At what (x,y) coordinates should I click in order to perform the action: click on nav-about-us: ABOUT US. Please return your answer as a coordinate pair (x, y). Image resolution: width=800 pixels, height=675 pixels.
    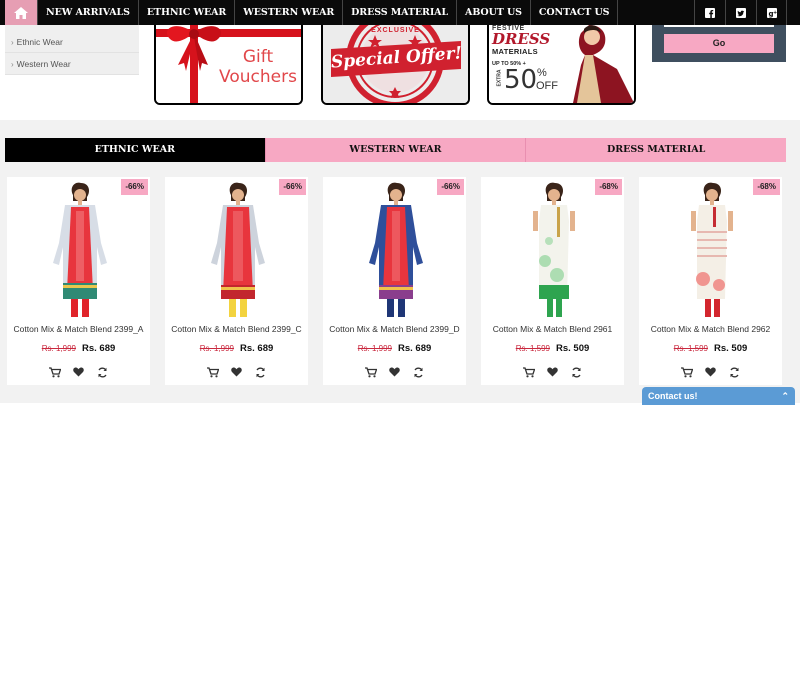
    Looking at the image, I should click on (494, 12).